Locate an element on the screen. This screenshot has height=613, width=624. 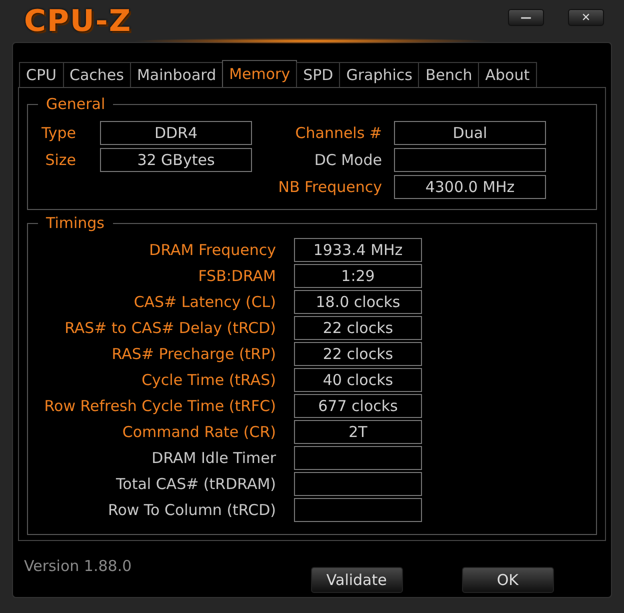
value-field: Dual is located at coordinates (470, 133).